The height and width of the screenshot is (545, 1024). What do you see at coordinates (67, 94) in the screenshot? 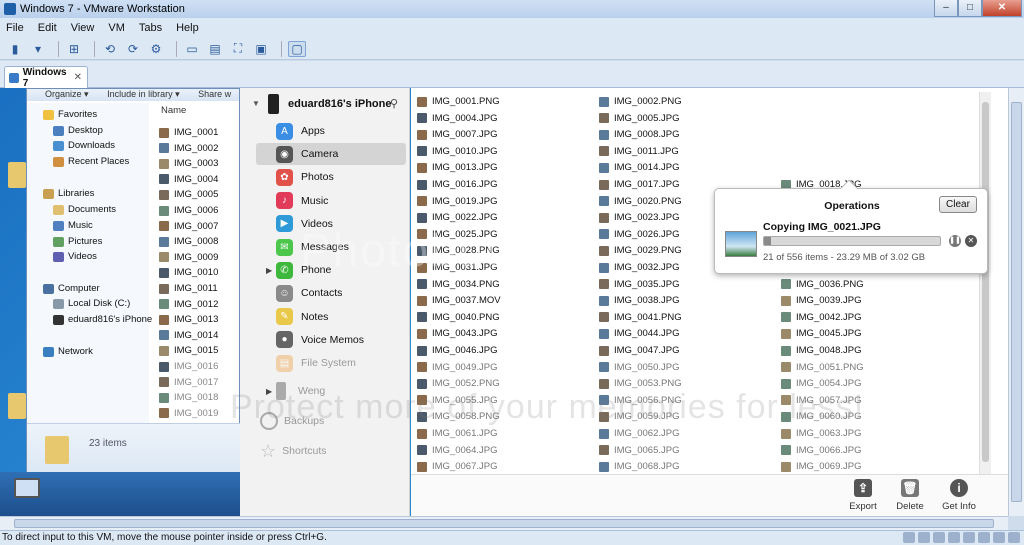
I see `organize-button: Organize ▾` at bounding box center [67, 94].